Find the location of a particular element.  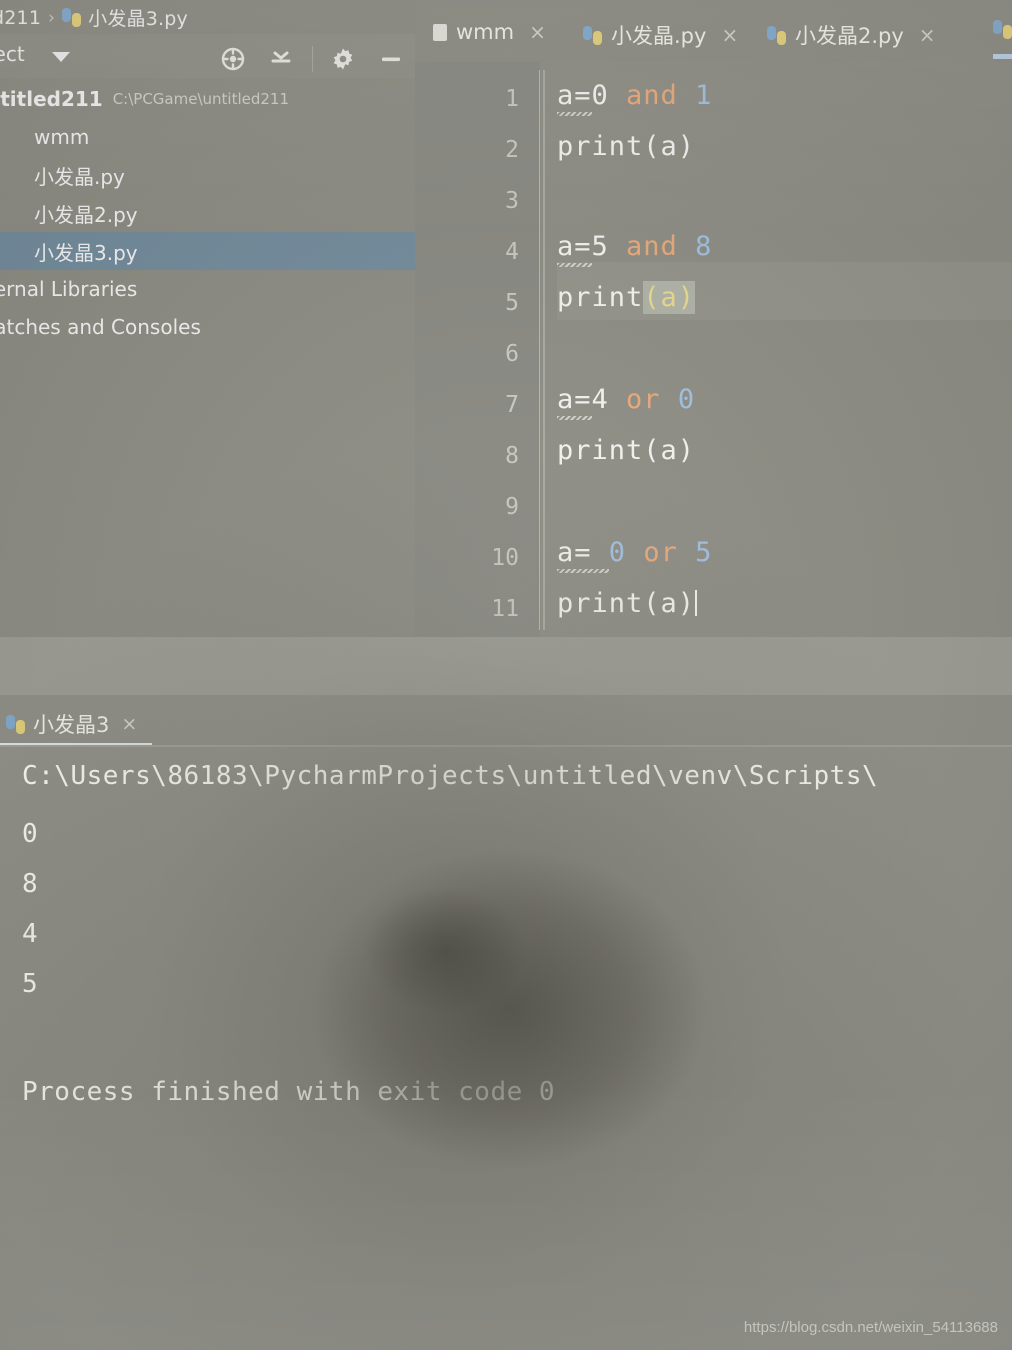

ide-bottom-filler is located at coordinates (506, 666).